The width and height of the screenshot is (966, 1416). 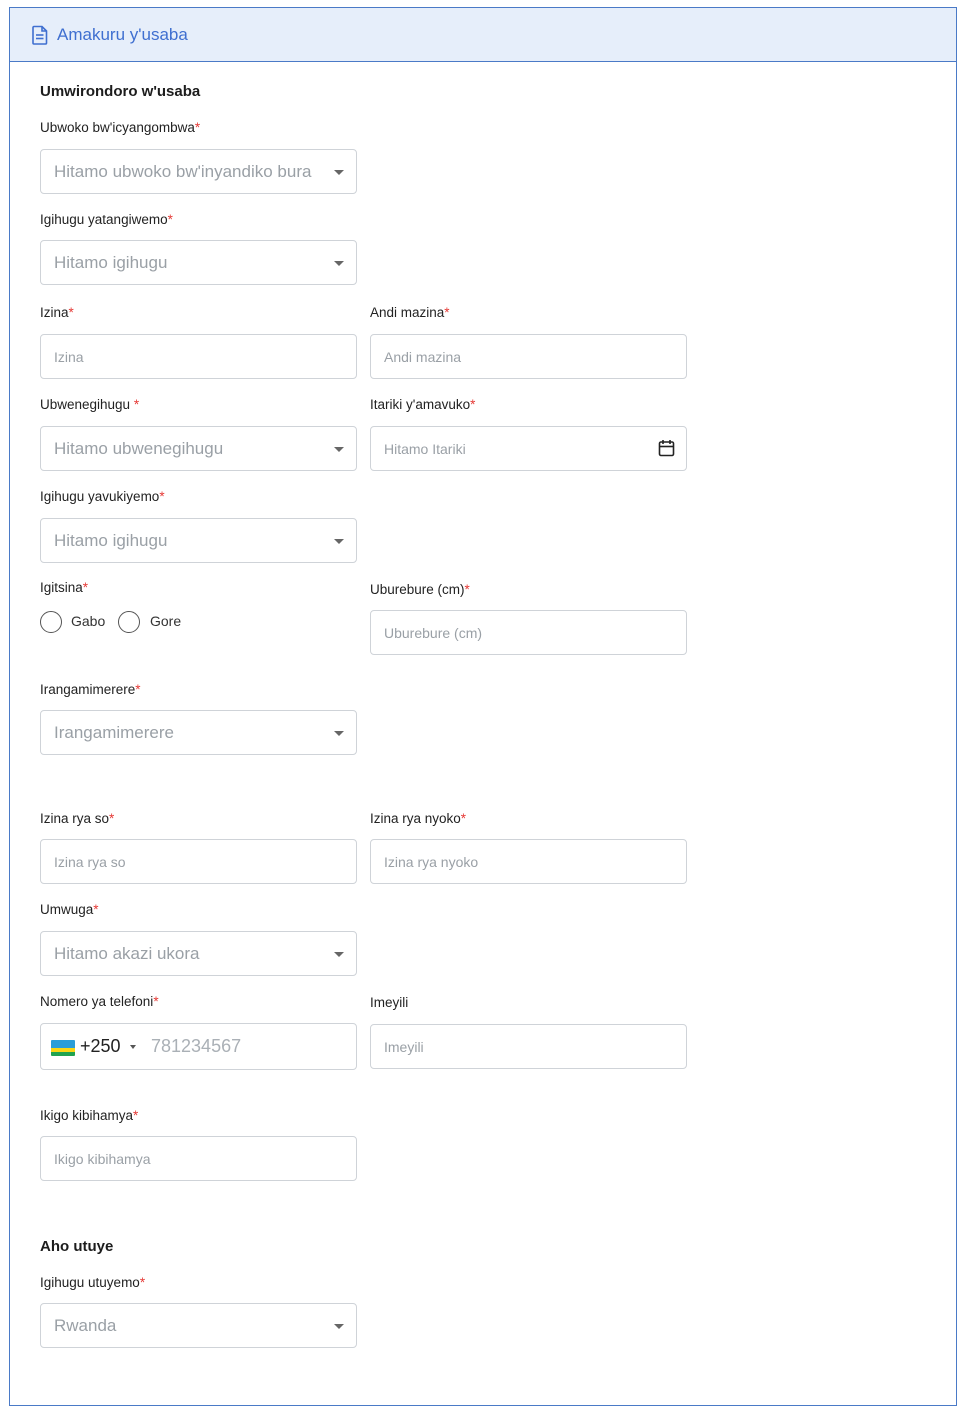 What do you see at coordinates (198, 1158) in the screenshot?
I see `office-input: Ikigo kibihamya` at bounding box center [198, 1158].